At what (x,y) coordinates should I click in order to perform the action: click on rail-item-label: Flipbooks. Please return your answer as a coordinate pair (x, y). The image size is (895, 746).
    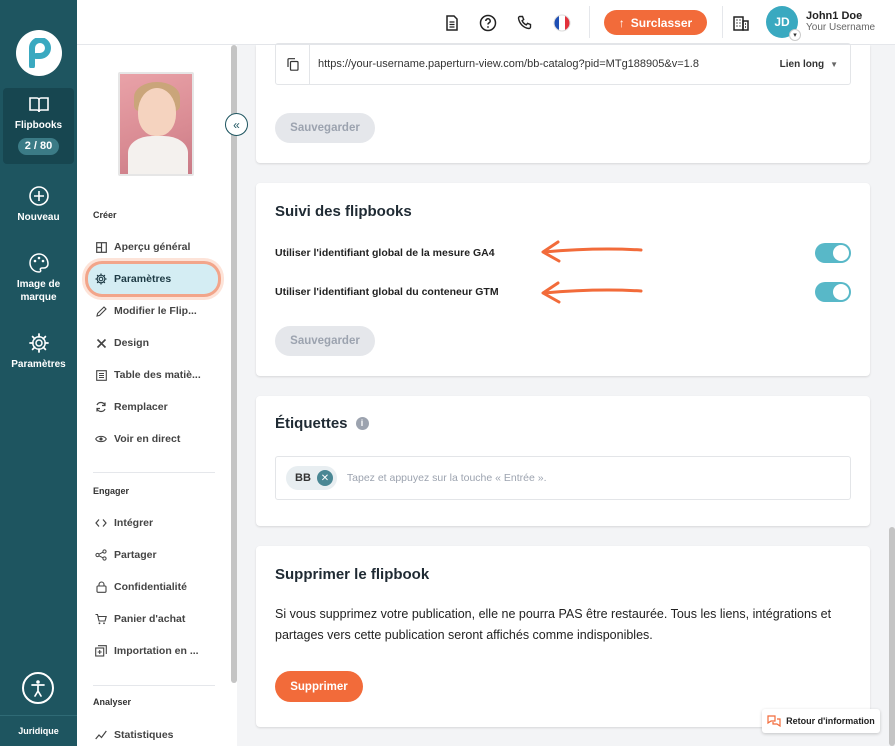
    Looking at the image, I should click on (38, 125).